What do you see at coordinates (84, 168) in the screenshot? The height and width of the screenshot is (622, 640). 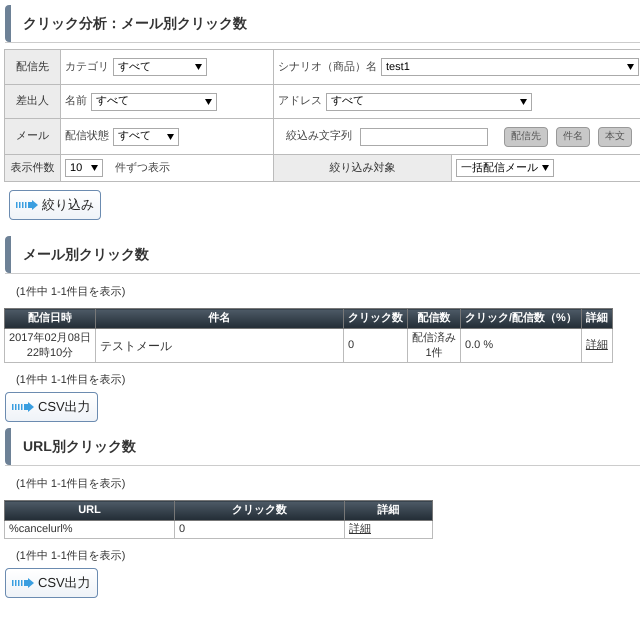 I see `dropdown: 10` at bounding box center [84, 168].